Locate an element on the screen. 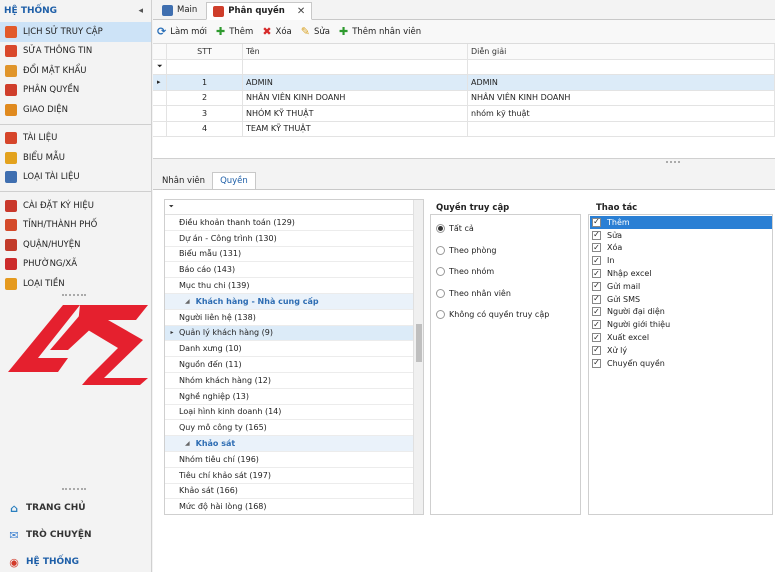 This screenshot has width=775, height=572. nav-tro-chuyen: ✉ TRÒ CHUYỆN is located at coordinates (76, 535).